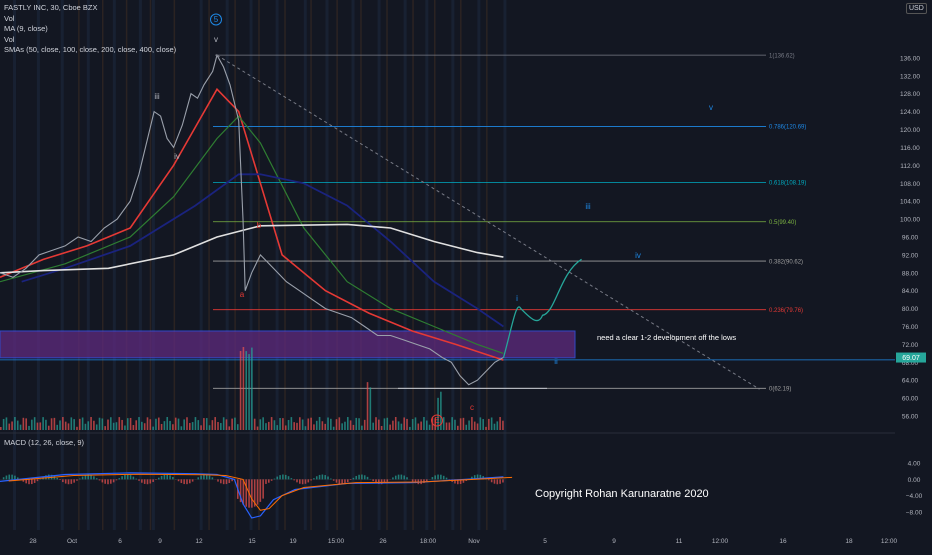 The width and height of the screenshot is (932, 555). Describe the element at coordinates (177, 156) in the screenshot. I see `wave-label: iv` at that location.